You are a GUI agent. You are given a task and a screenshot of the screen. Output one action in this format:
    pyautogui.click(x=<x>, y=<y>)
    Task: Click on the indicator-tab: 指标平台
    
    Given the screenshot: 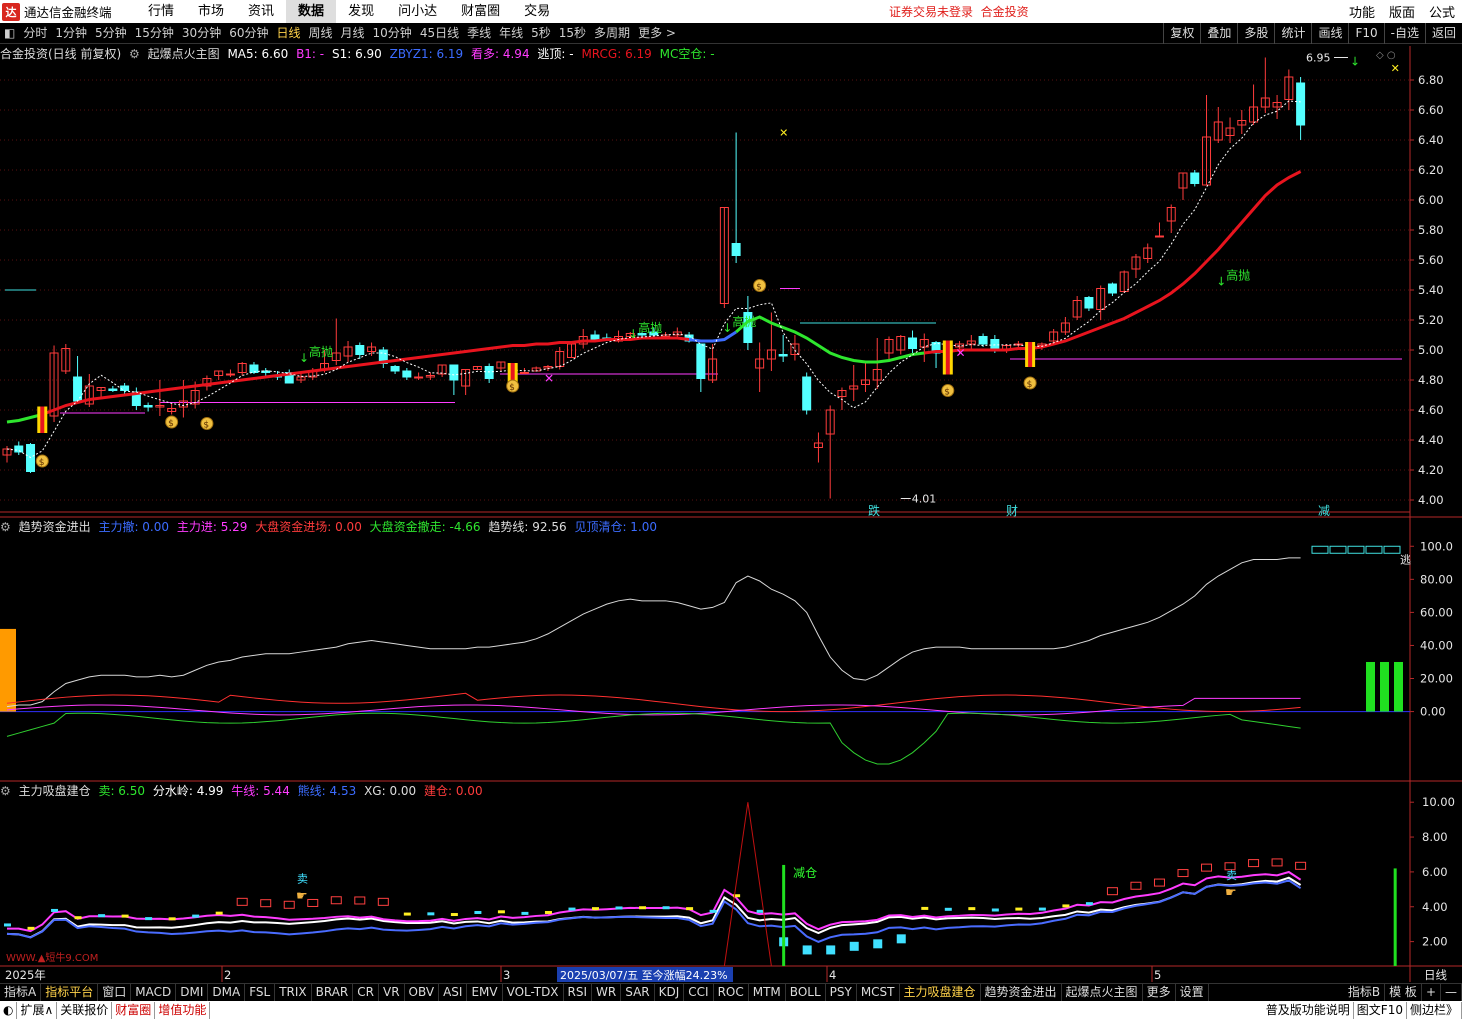 What is the action you would take?
    pyautogui.click(x=70, y=992)
    